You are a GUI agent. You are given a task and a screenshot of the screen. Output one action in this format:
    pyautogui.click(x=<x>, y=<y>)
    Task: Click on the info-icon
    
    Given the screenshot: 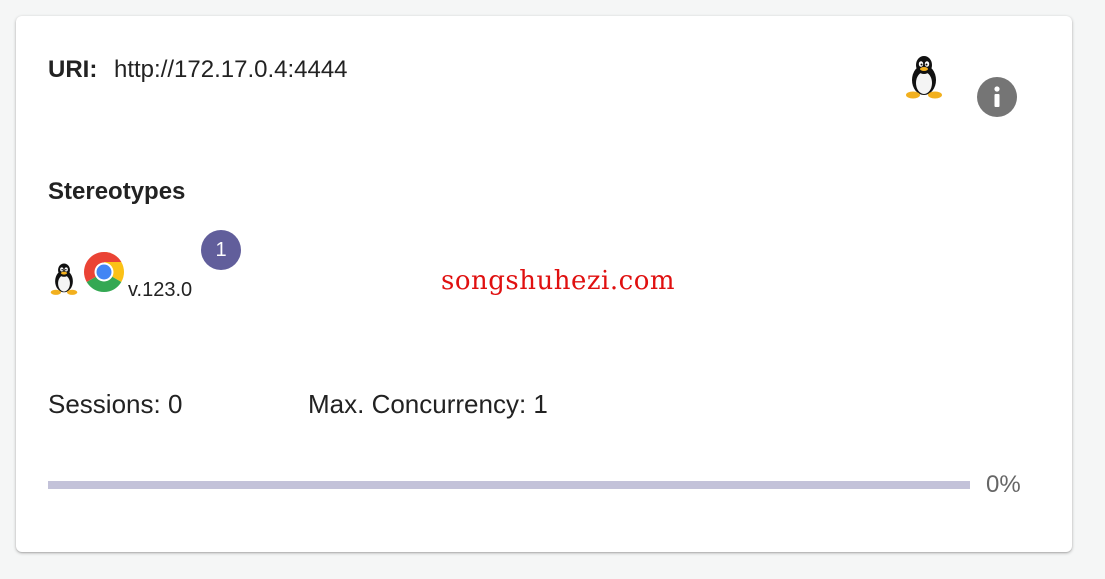 What is the action you would take?
    pyautogui.click(x=997, y=96)
    